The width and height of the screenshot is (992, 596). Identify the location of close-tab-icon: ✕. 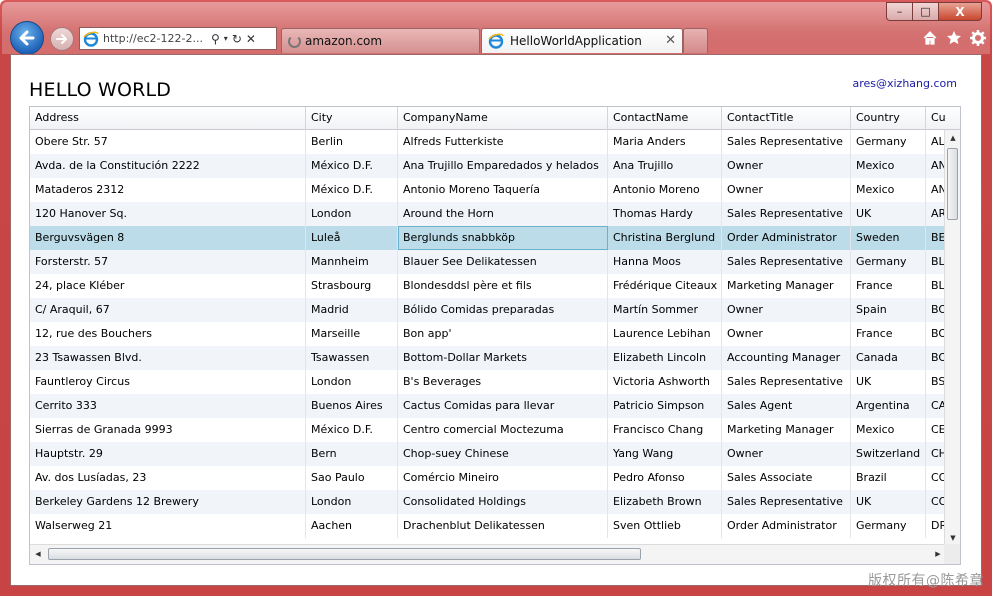
(670, 40).